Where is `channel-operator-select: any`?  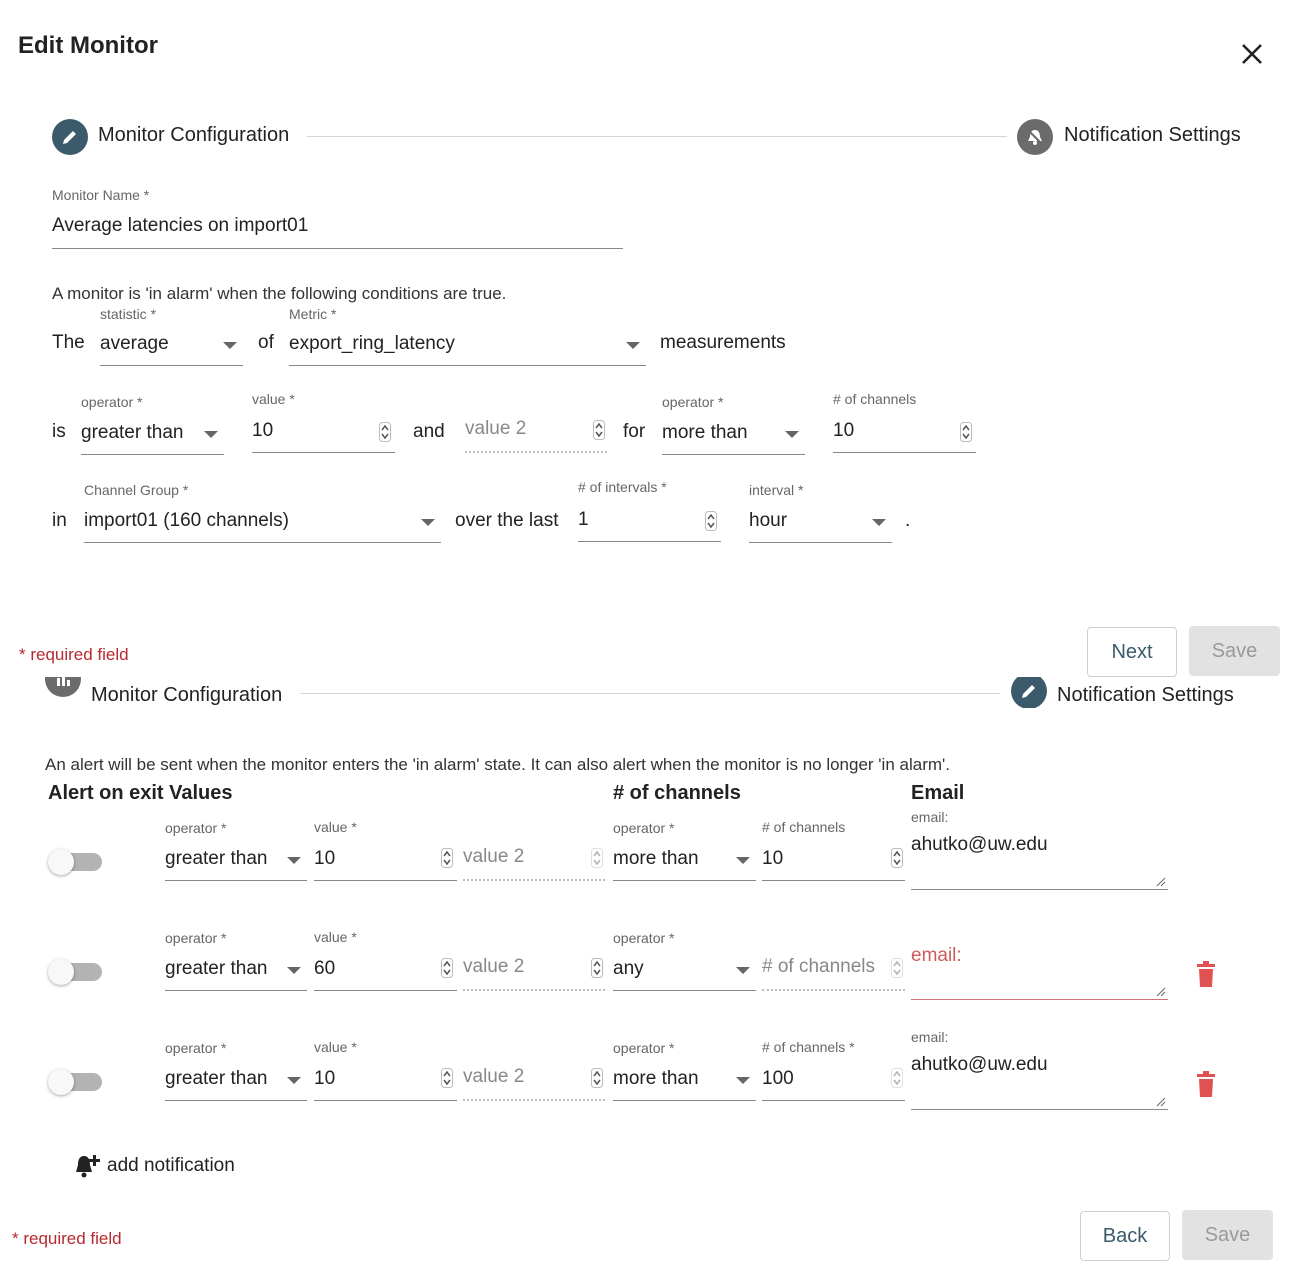 channel-operator-select: any is located at coordinates (684, 972).